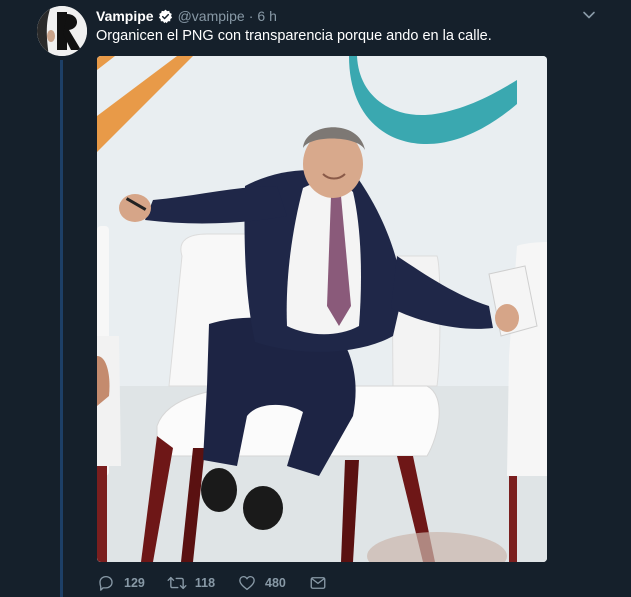  Describe the element at coordinates (247, 583) in the screenshot. I see `heart-icon` at that location.